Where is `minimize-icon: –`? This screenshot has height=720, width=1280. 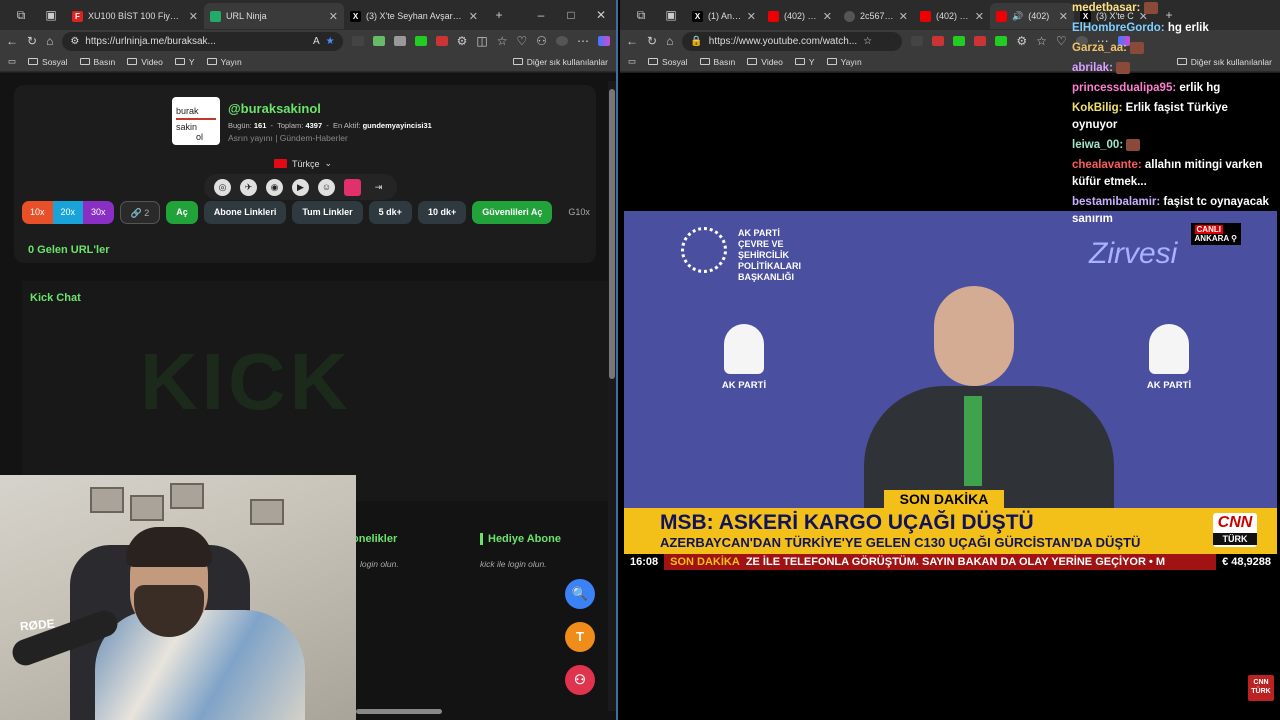 minimize-icon: – is located at coordinates (541, 15).